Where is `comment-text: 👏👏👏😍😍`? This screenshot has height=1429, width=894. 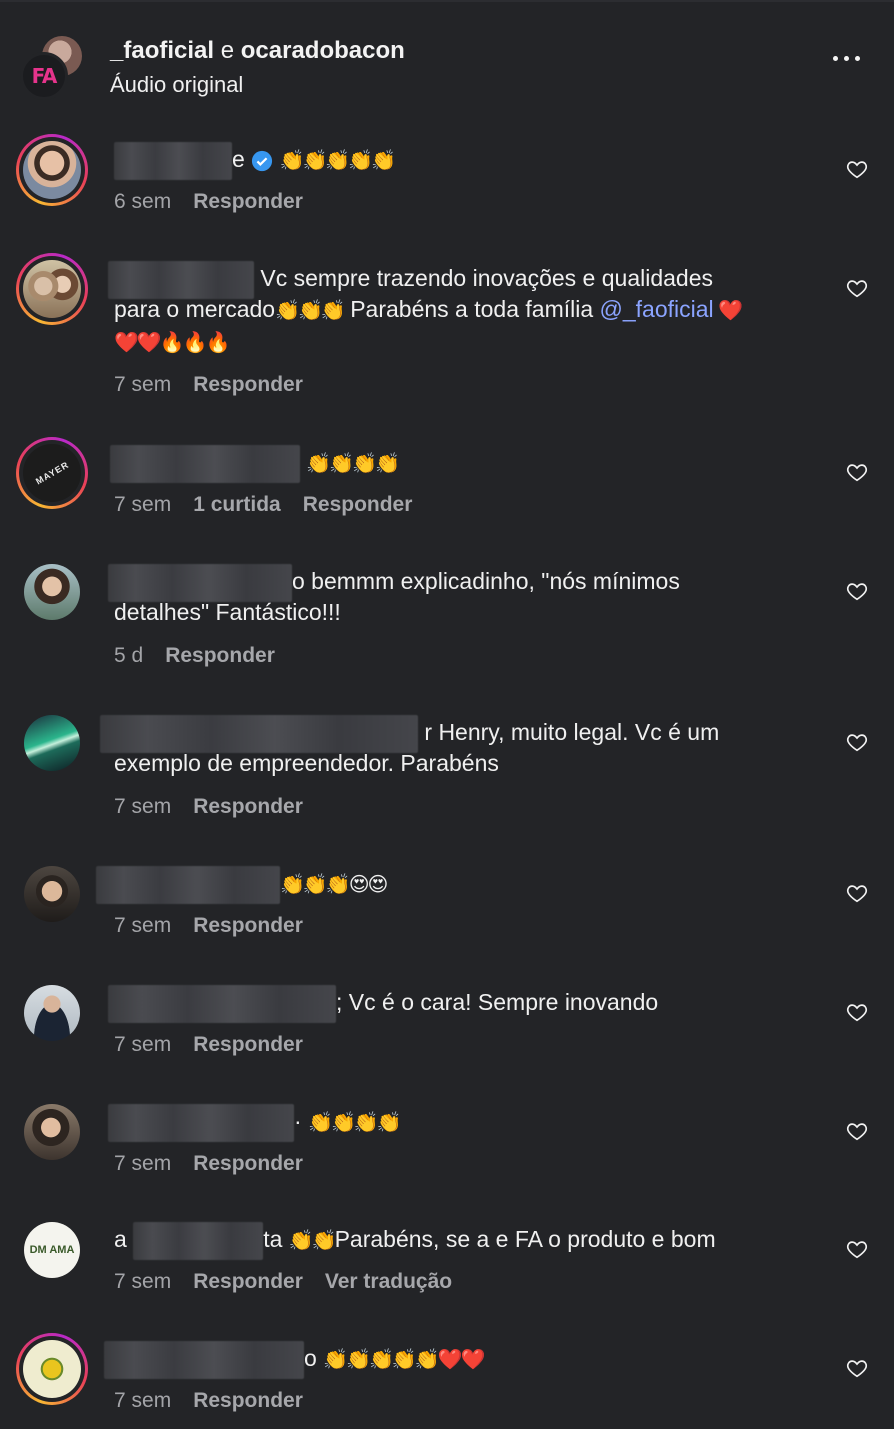 comment-text: 👏👏👏😍😍 is located at coordinates (242, 885).